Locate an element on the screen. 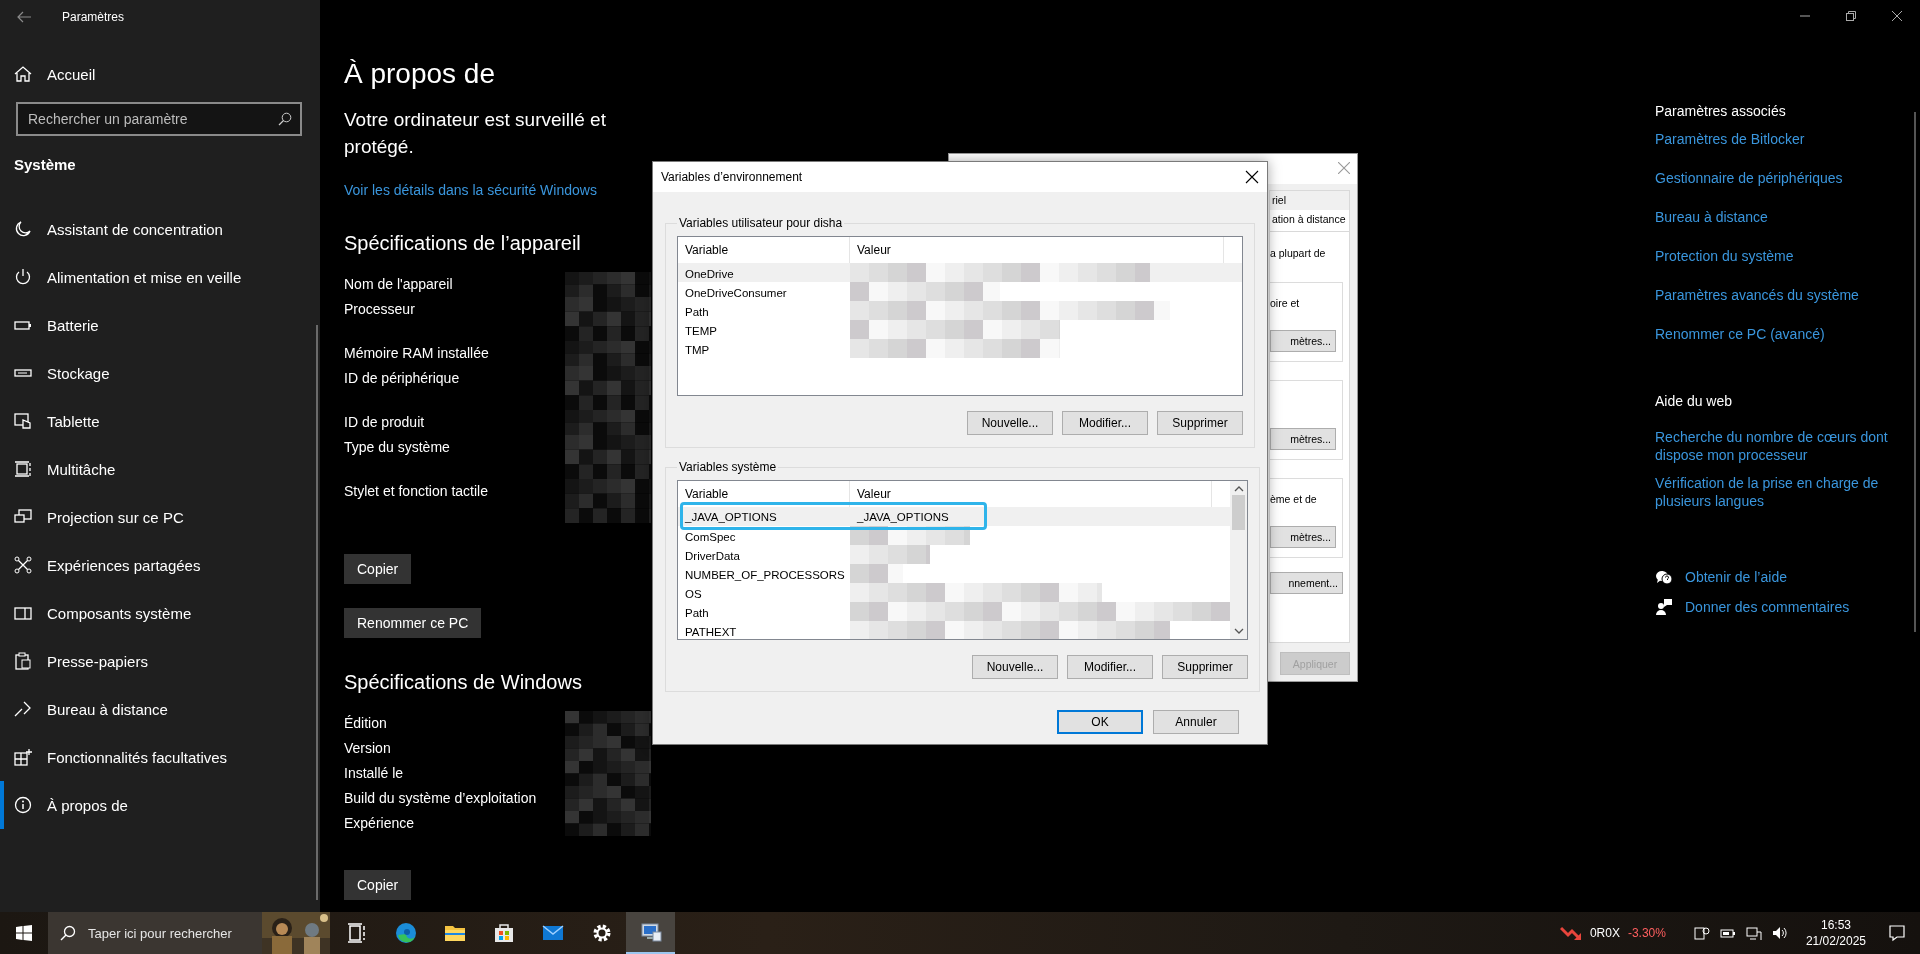  table-cell-text: TMP is located at coordinates (697, 349).